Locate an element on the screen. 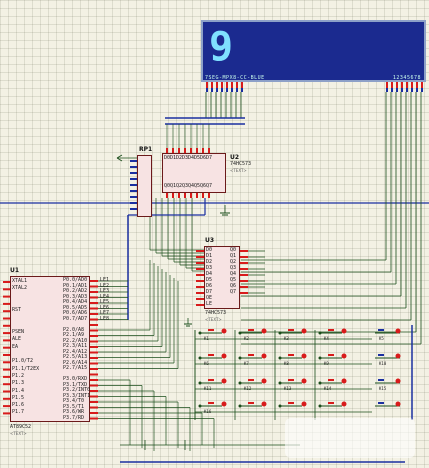 This screenshot has height=468, width=429. u1-sub: <TEXT> is located at coordinates (18, 433).